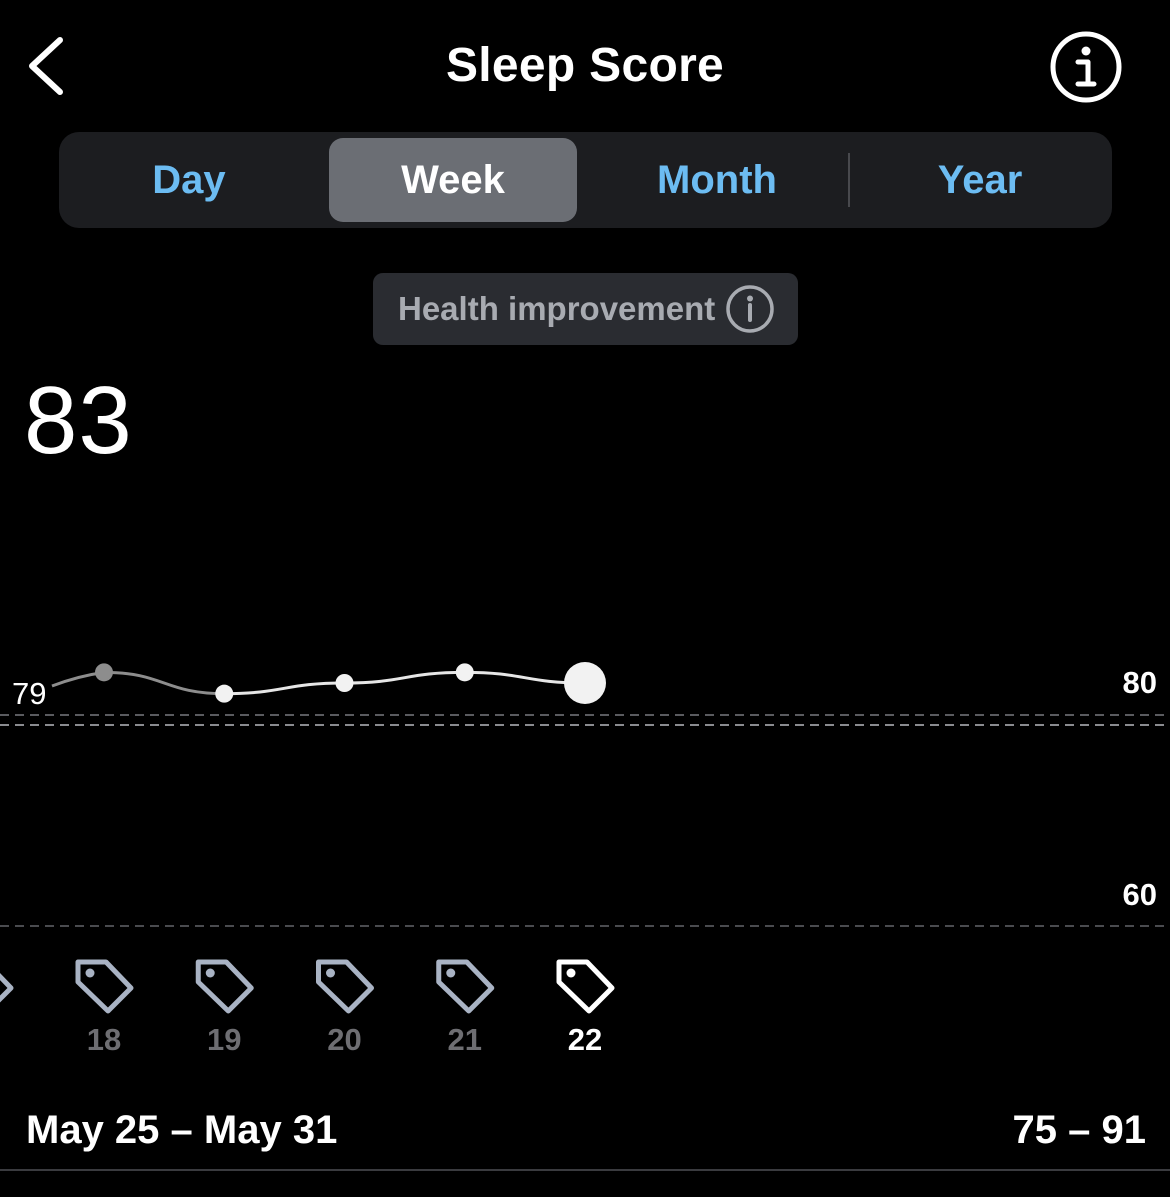 This screenshot has width=1170, height=1197. I want to click on info-button, so click(1086, 67).